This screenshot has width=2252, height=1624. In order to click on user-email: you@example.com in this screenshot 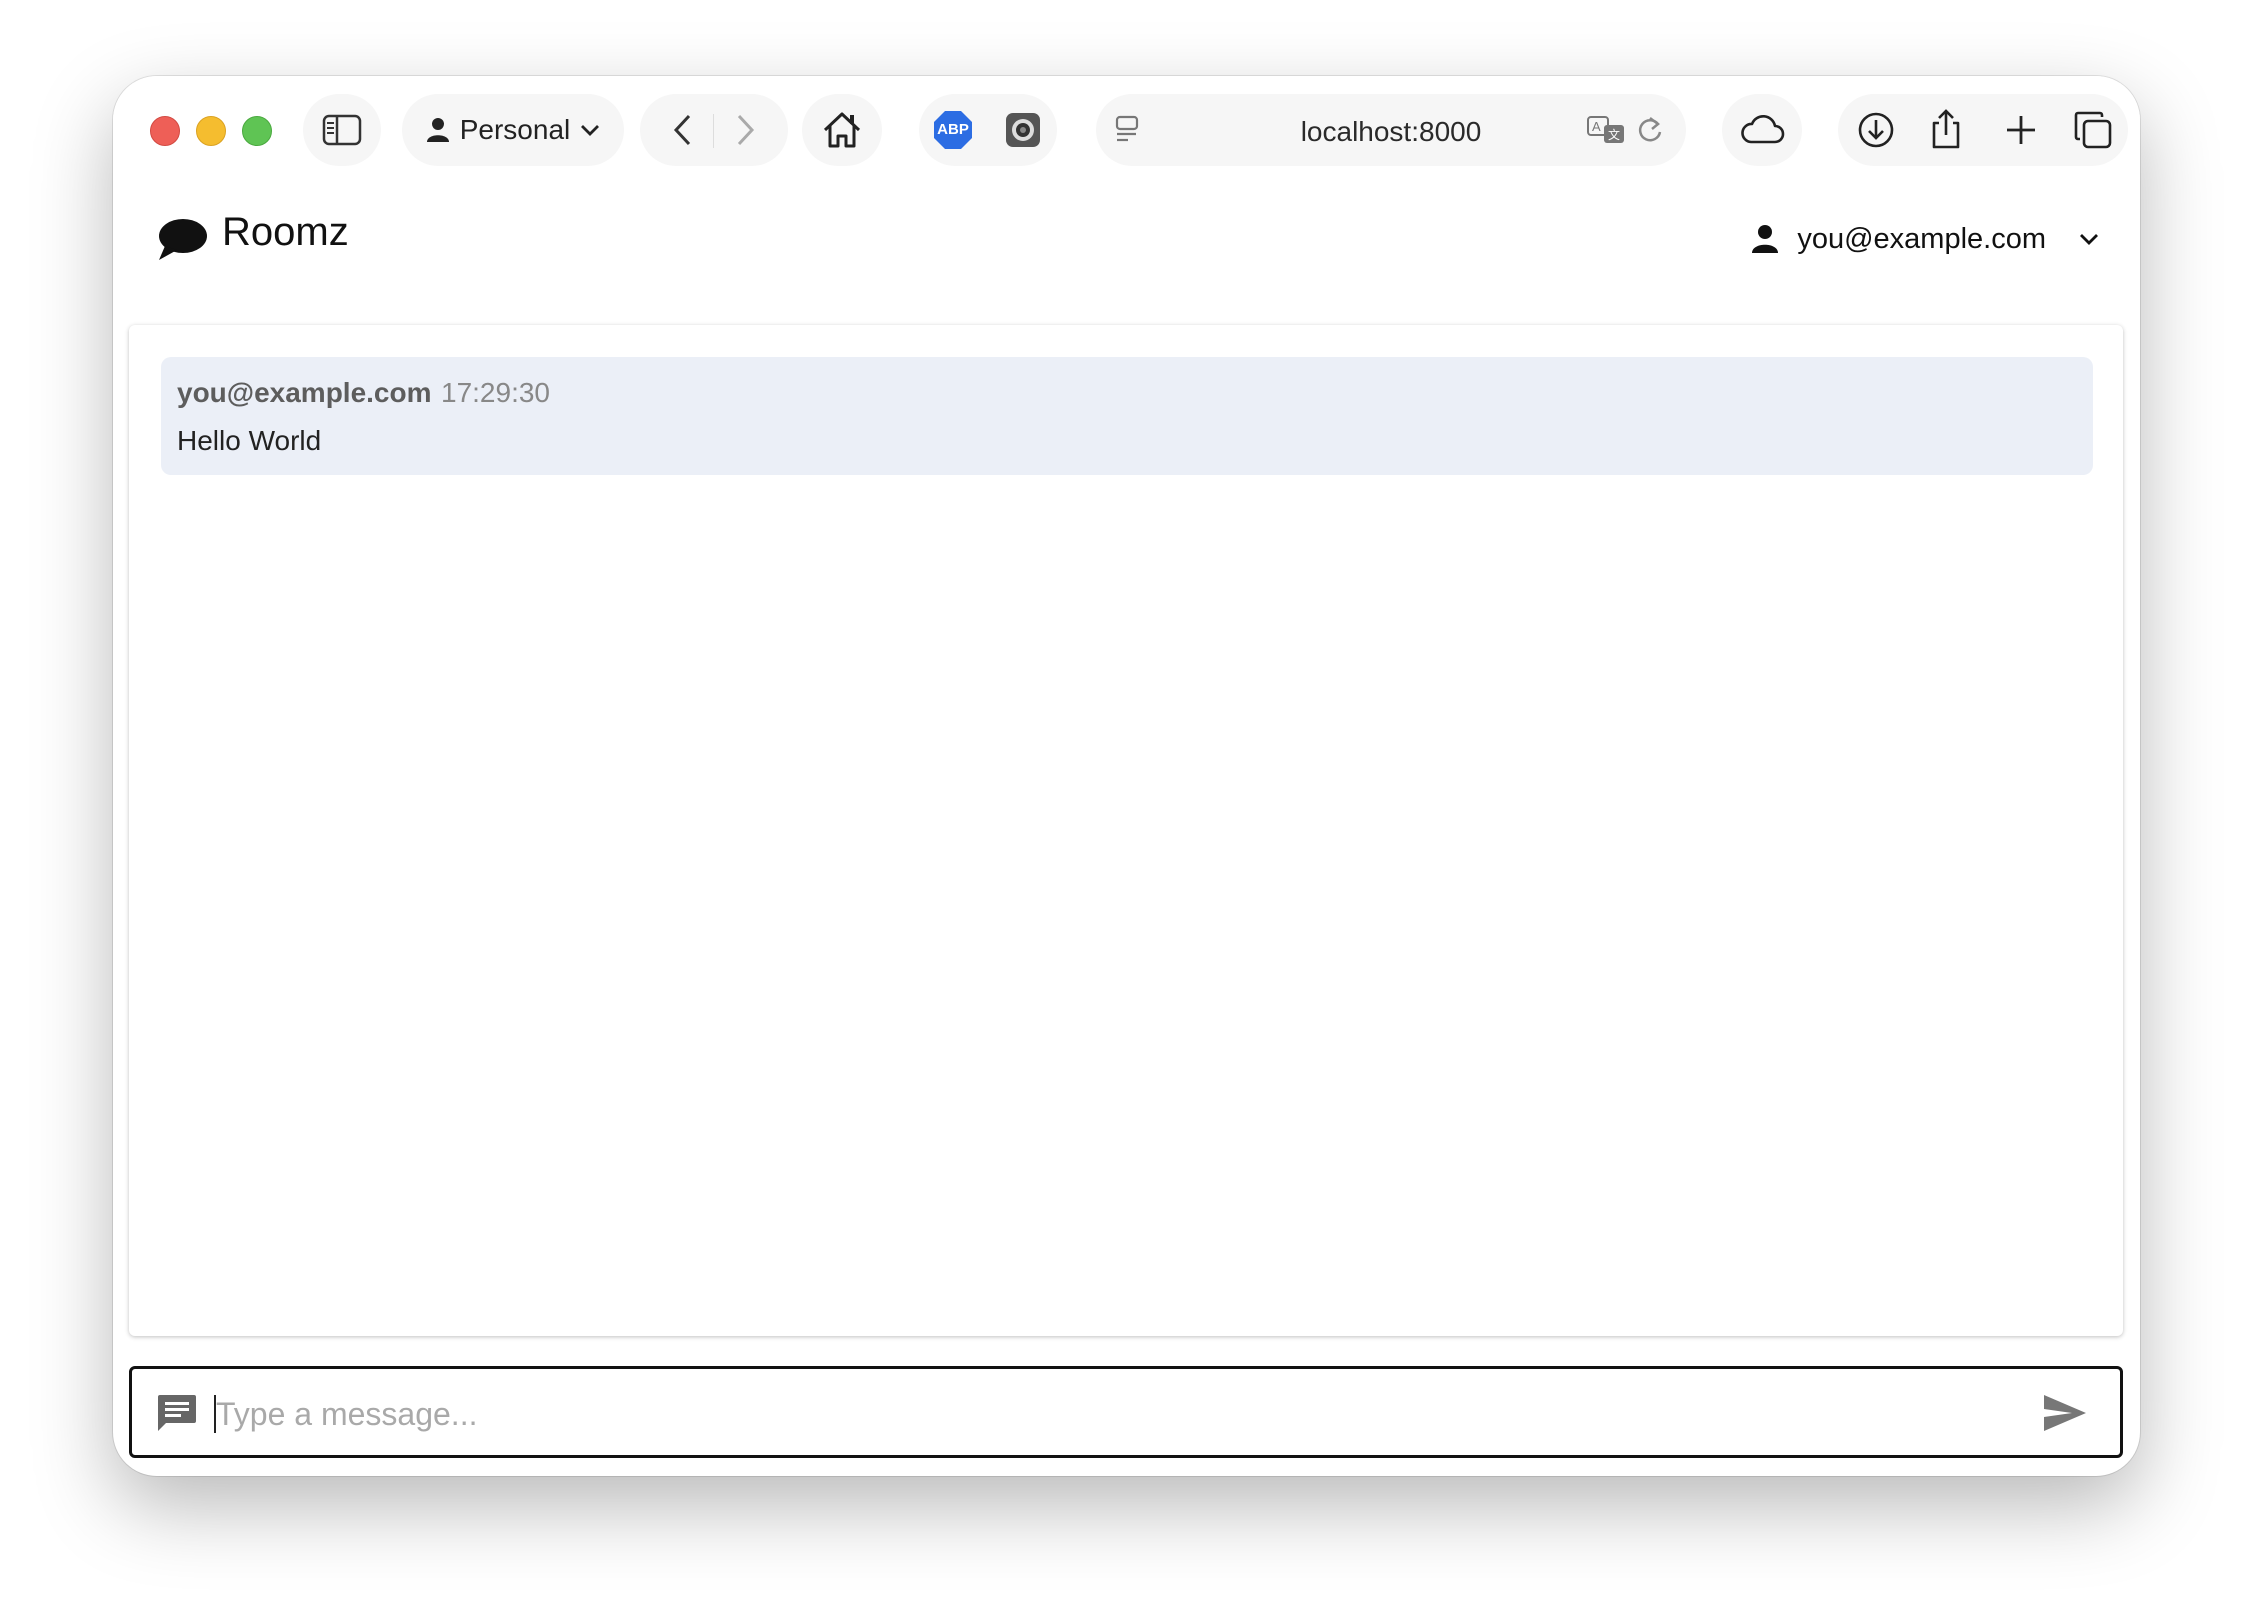, I will do `click(1921, 238)`.